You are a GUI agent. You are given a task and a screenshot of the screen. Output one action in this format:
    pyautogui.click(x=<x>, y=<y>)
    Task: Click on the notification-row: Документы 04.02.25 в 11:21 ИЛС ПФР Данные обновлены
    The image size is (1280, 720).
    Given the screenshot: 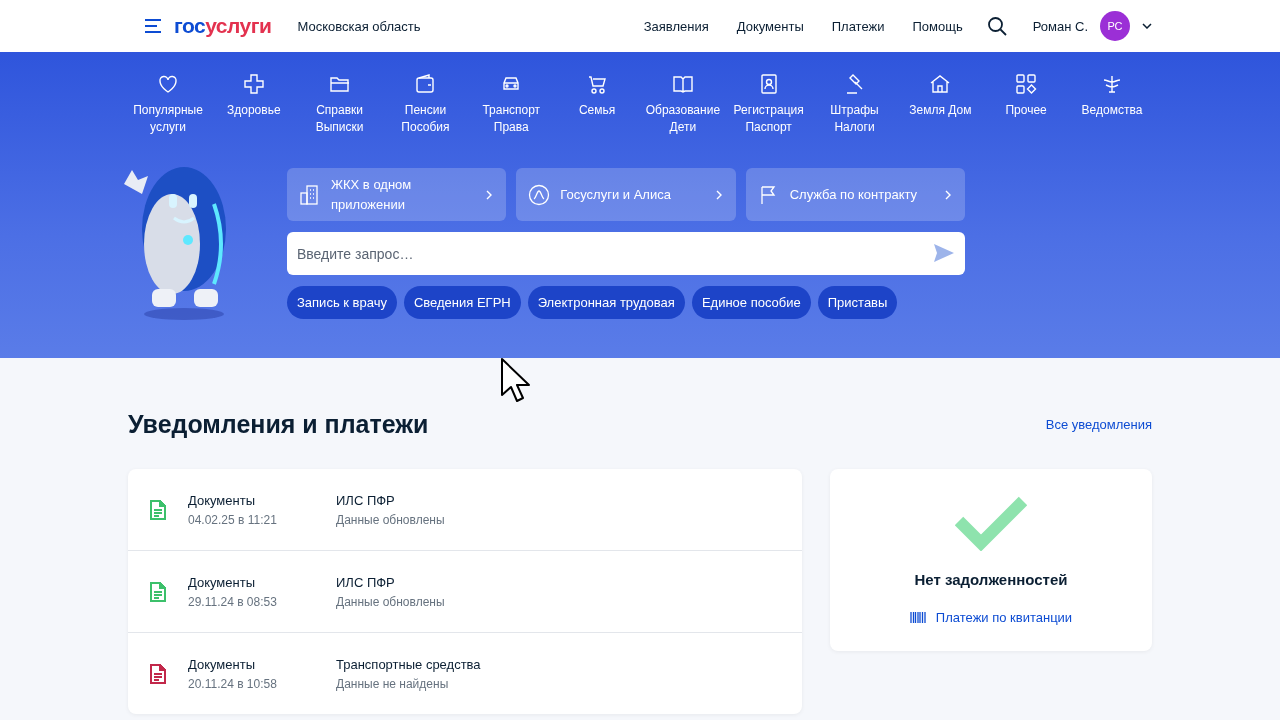 What is the action you would take?
    pyautogui.click(x=465, y=510)
    